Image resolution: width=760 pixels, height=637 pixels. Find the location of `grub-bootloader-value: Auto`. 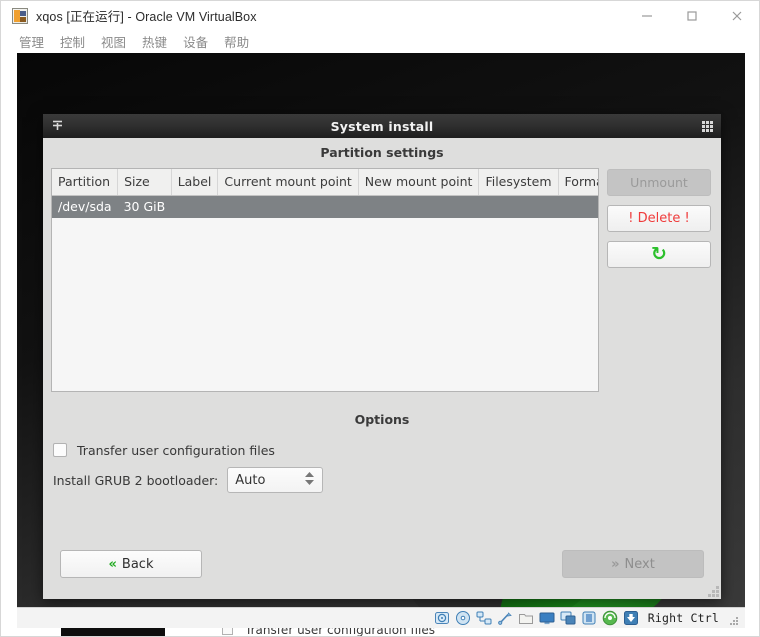

grub-bootloader-value: Auto is located at coordinates (250, 480).